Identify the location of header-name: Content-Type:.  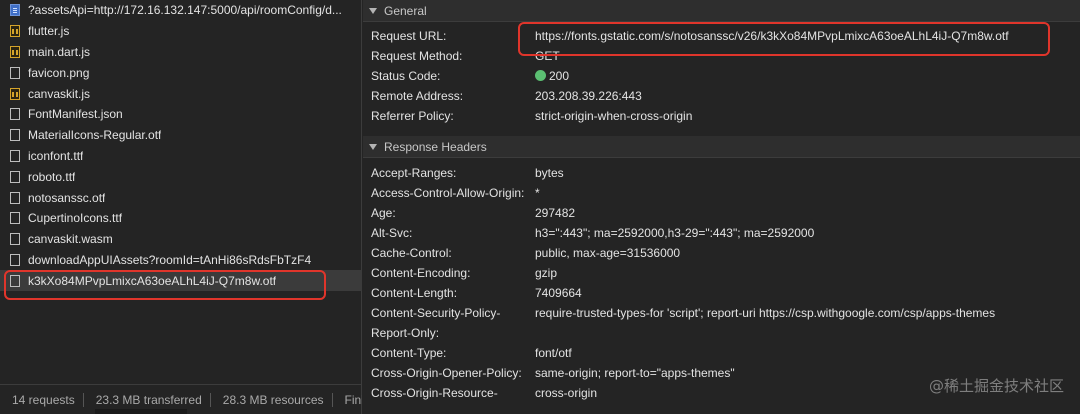
(409, 353).